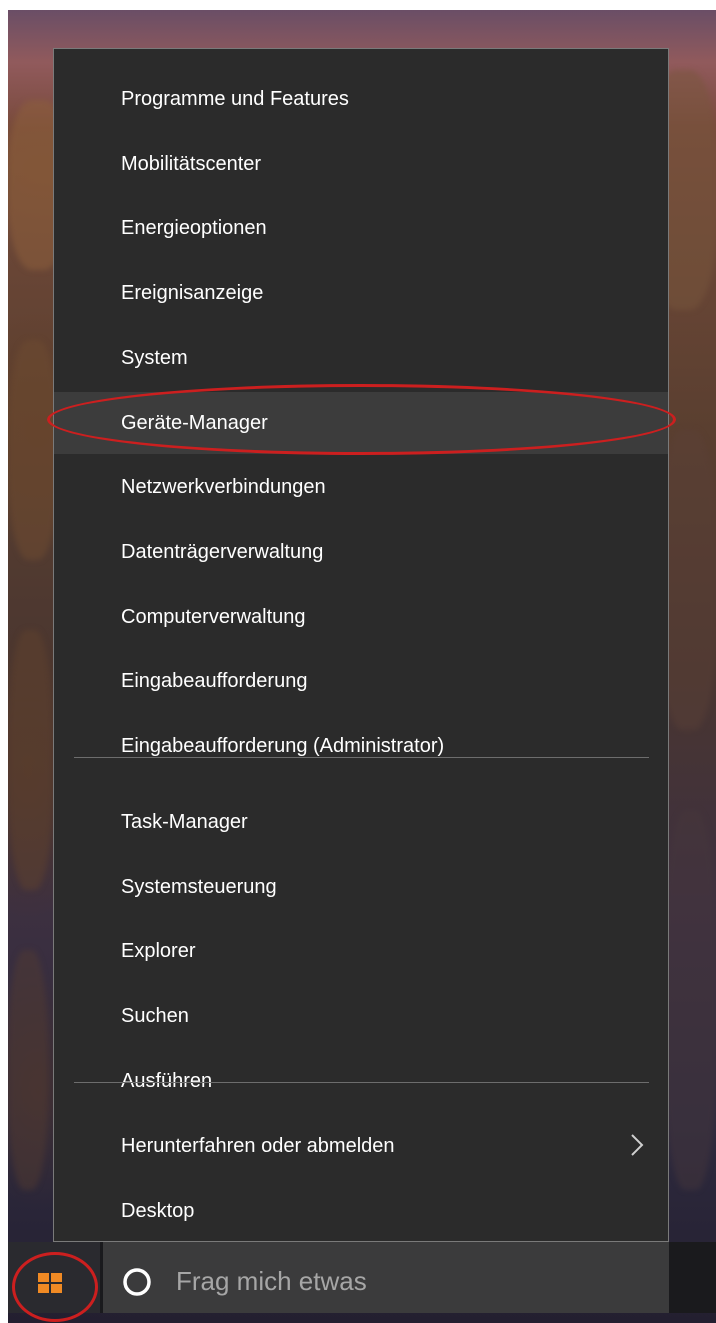  I want to click on menu-item: Systemsteuerung, so click(361, 887).